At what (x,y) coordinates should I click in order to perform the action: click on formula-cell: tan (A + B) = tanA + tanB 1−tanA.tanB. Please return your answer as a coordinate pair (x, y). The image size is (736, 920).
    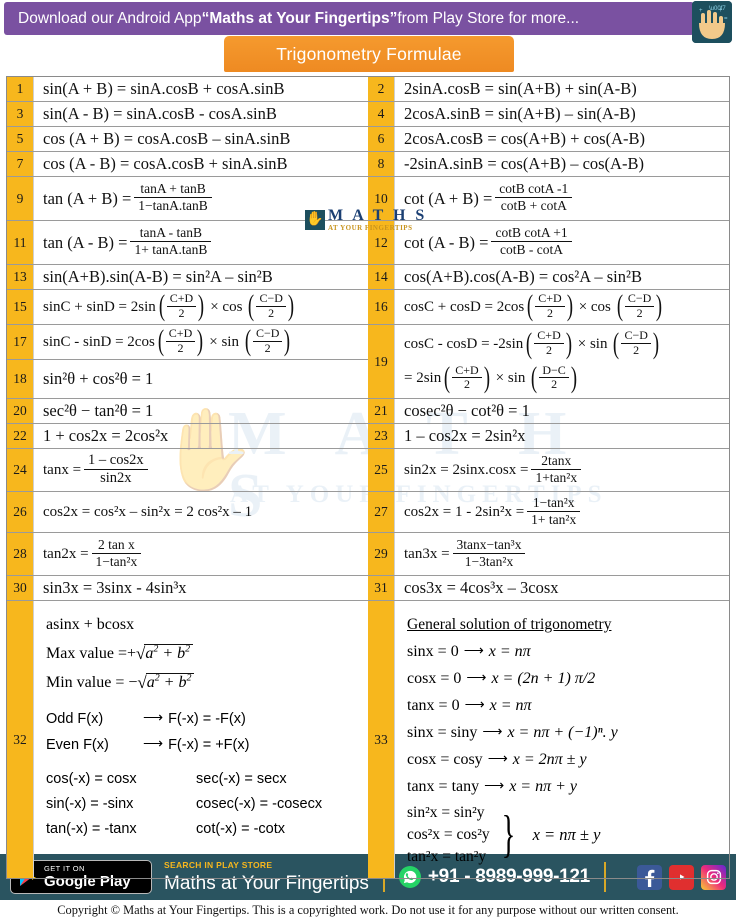
    Looking at the image, I should click on (201, 198).